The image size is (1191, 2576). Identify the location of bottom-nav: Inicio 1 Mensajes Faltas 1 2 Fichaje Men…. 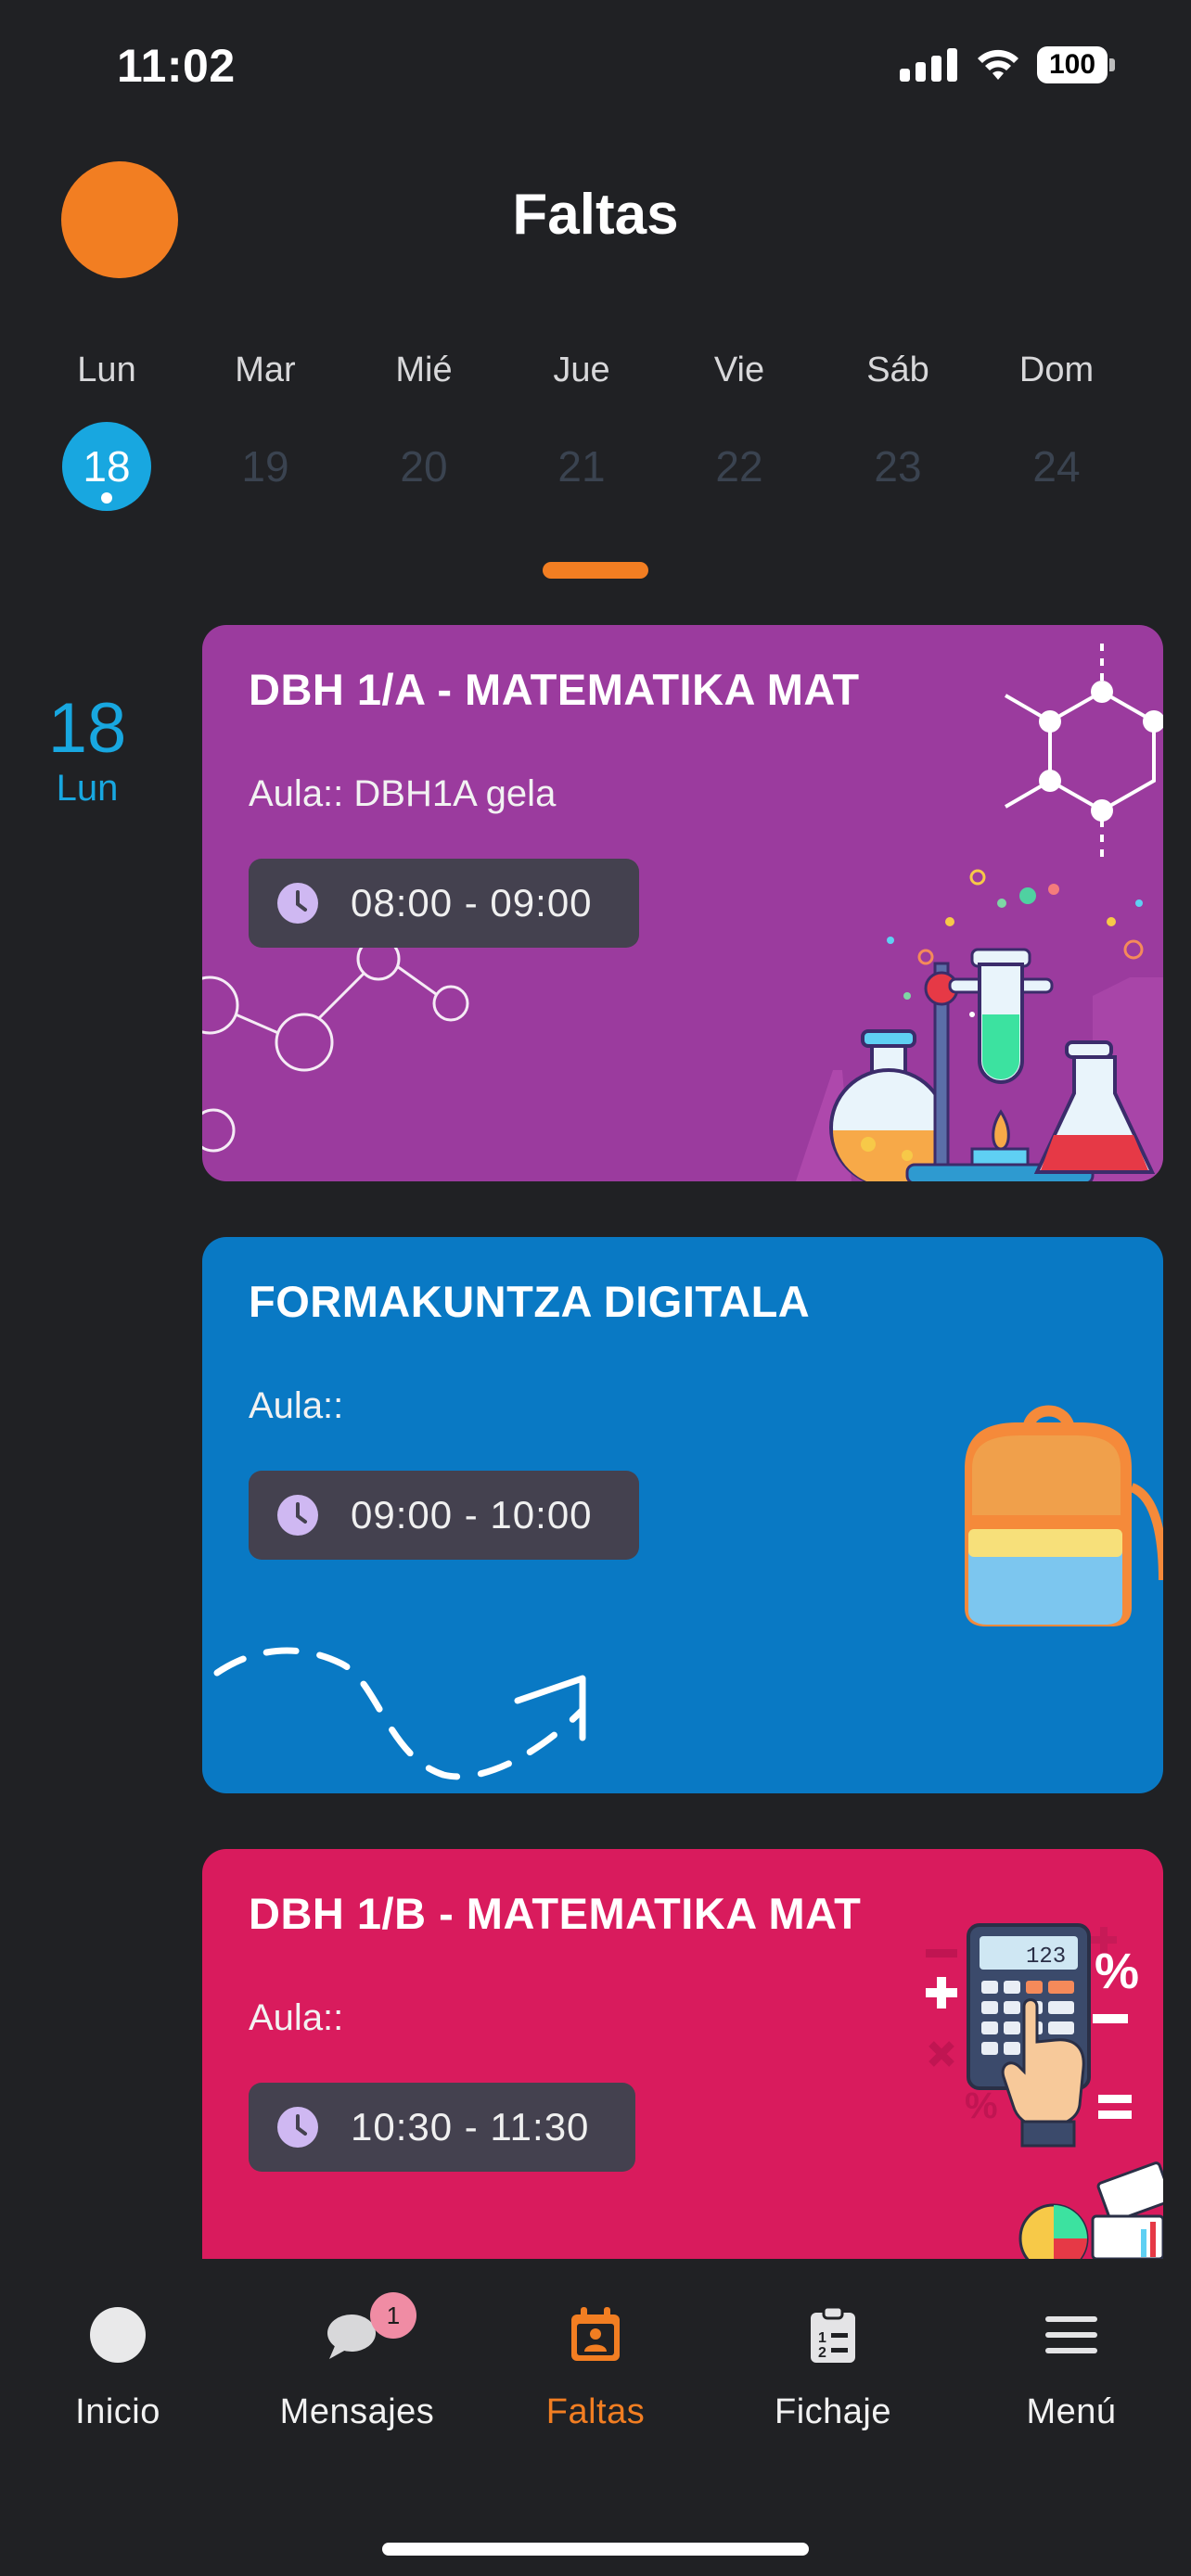
(595, 2418).